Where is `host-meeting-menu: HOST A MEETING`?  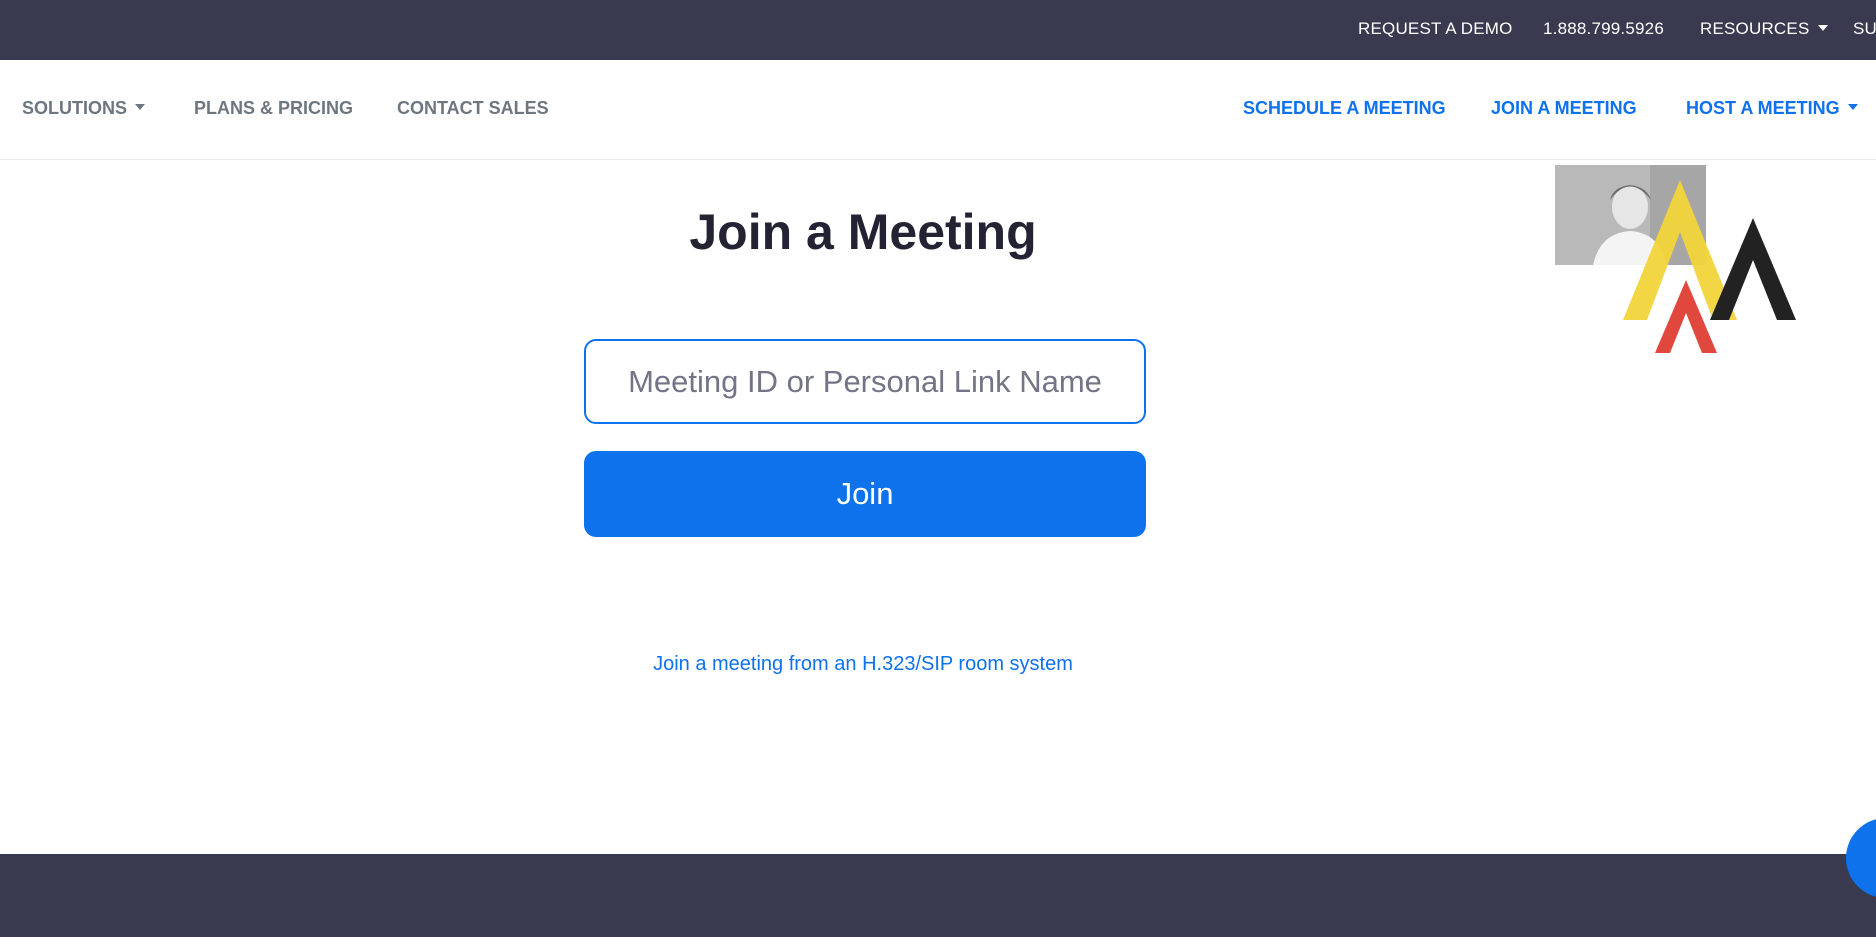
host-meeting-menu: HOST A MEETING is located at coordinates (1772, 108).